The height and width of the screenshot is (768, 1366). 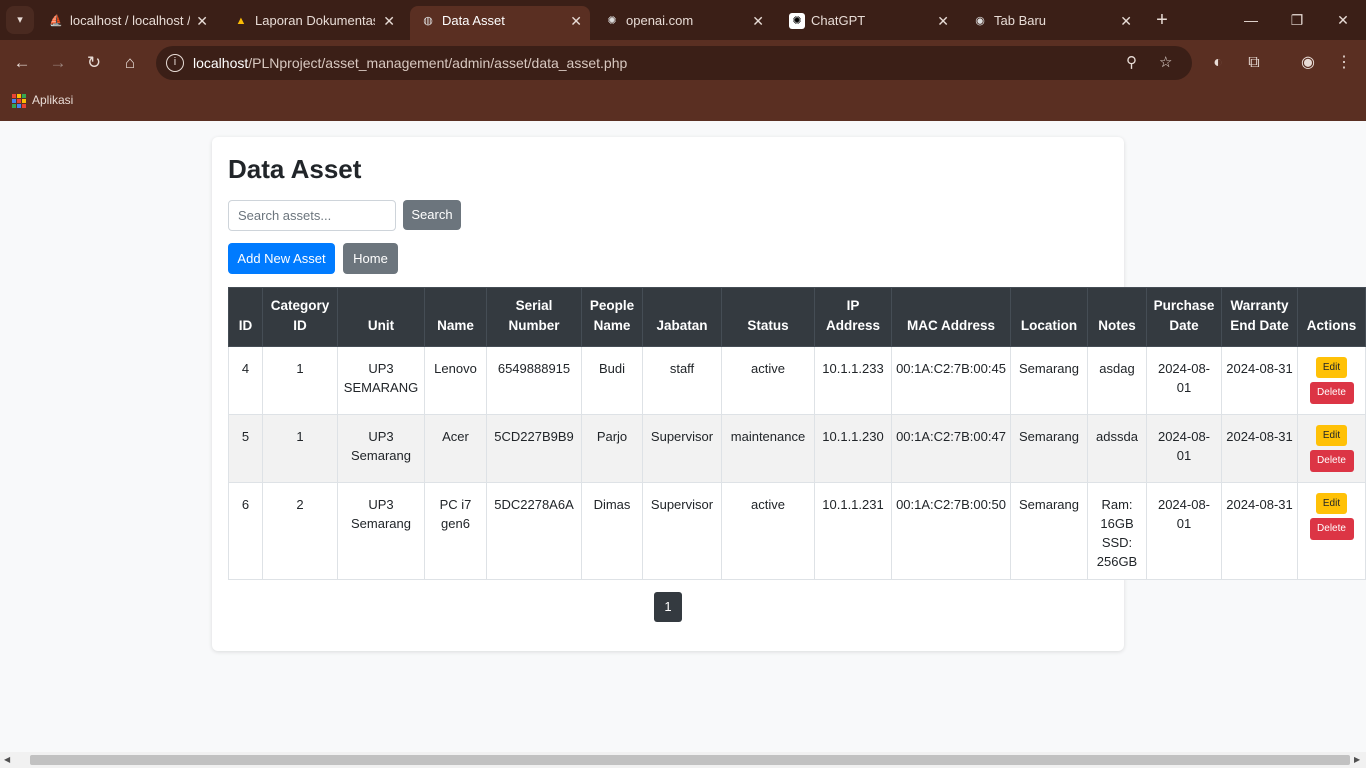 I want to click on add-asset-button: Add New Asset, so click(x=281, y=258).